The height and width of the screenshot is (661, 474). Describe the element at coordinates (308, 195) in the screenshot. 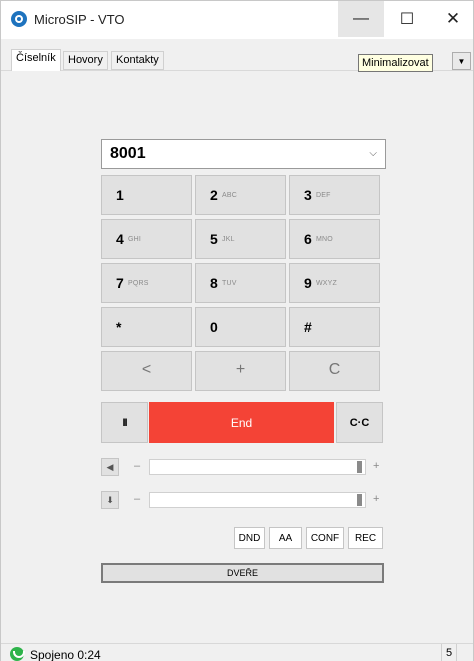

I see `key-digit: 3` at that location.